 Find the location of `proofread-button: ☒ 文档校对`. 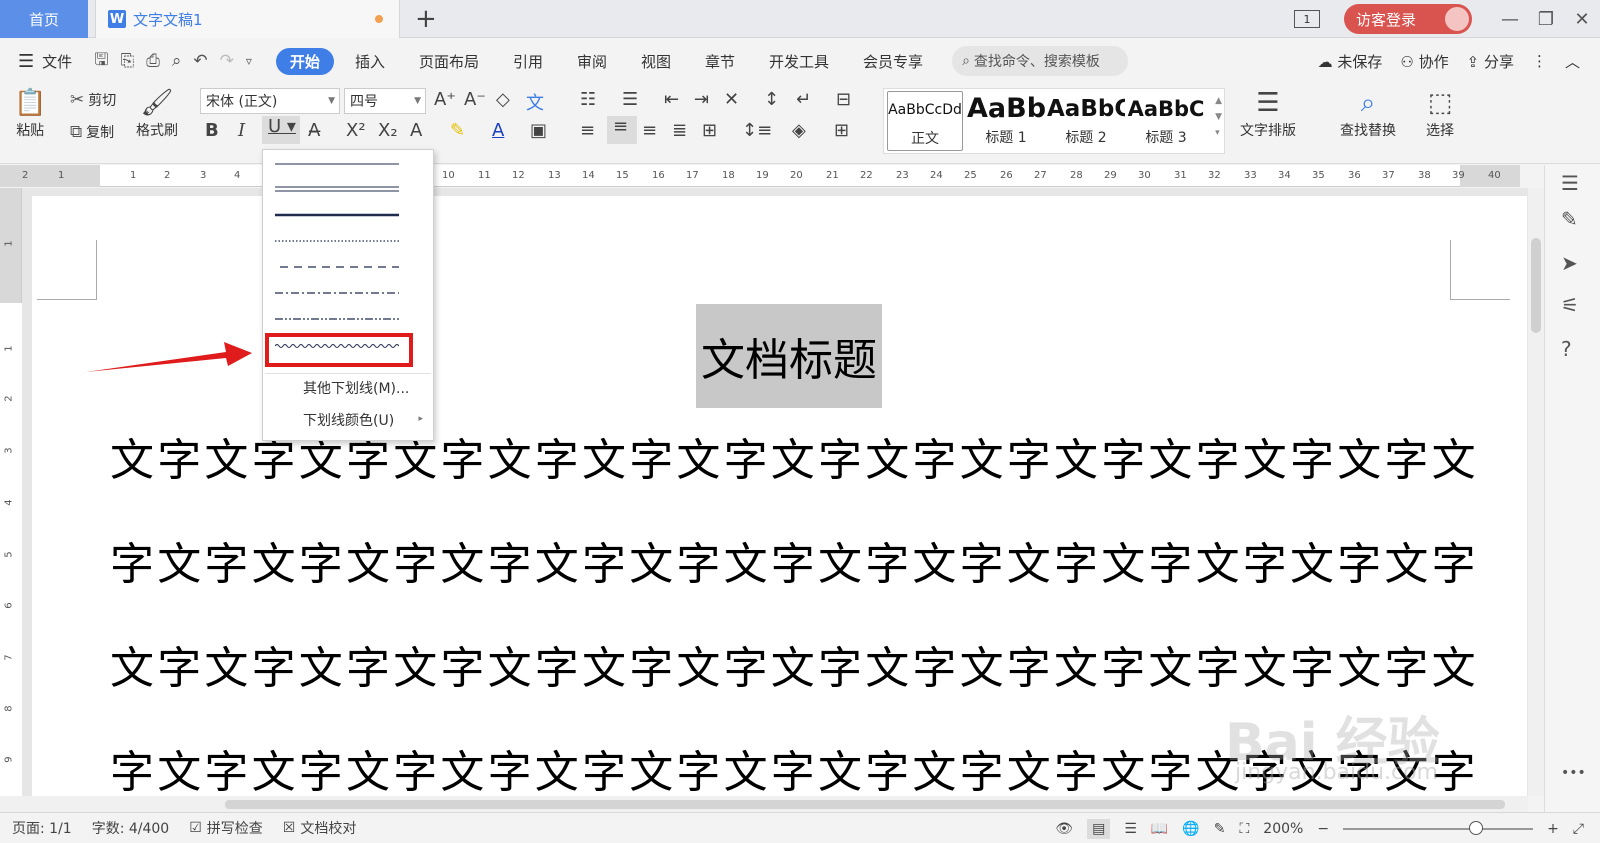

proofread-button: ☒ 文档校对 is located at coordinates (320, 828).